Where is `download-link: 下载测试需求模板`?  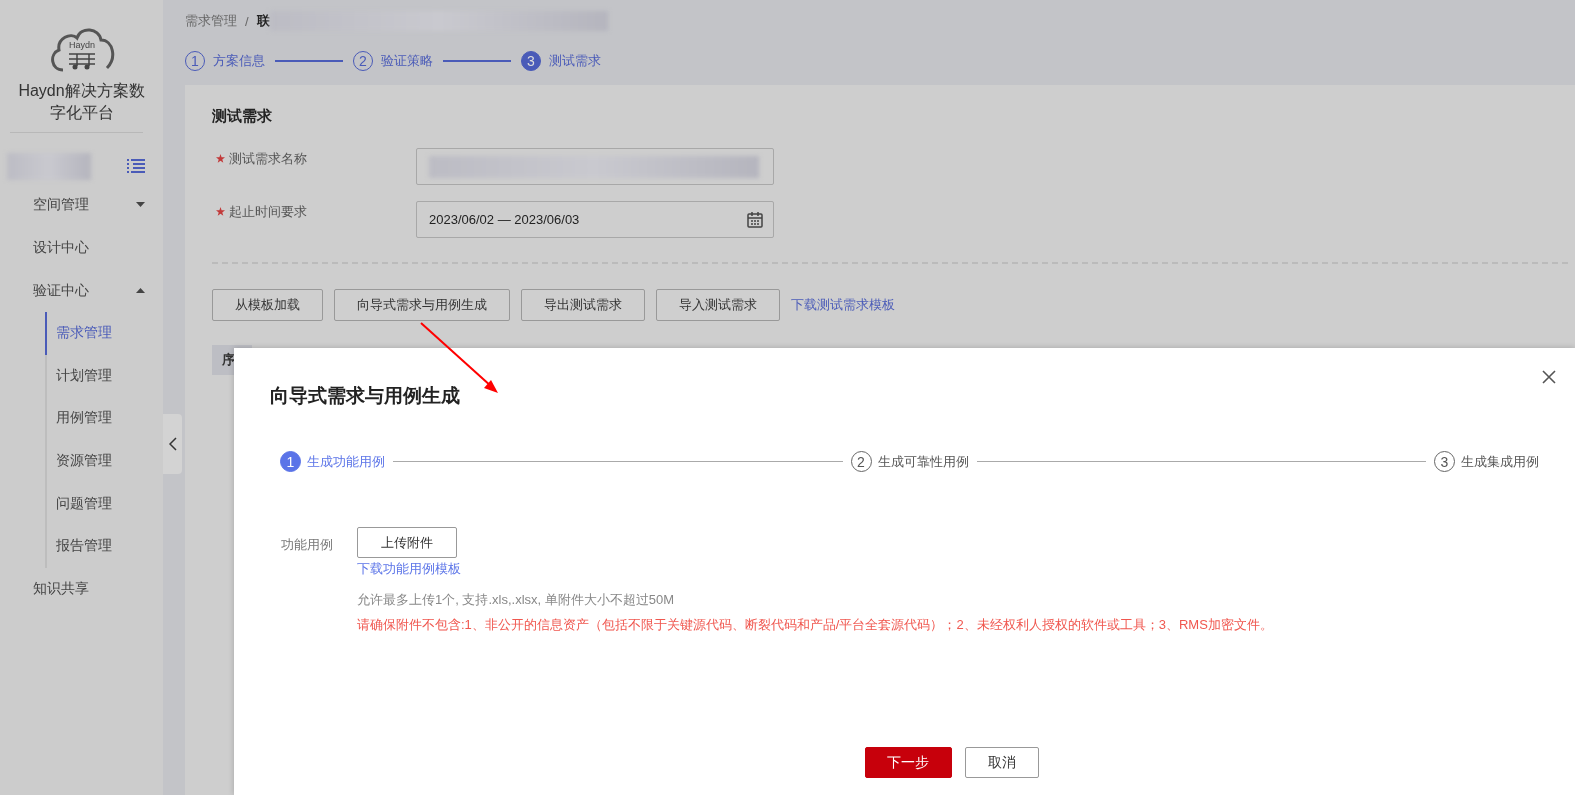
download-link: 下载测试需求模板 is located at coordinates (843, 305).